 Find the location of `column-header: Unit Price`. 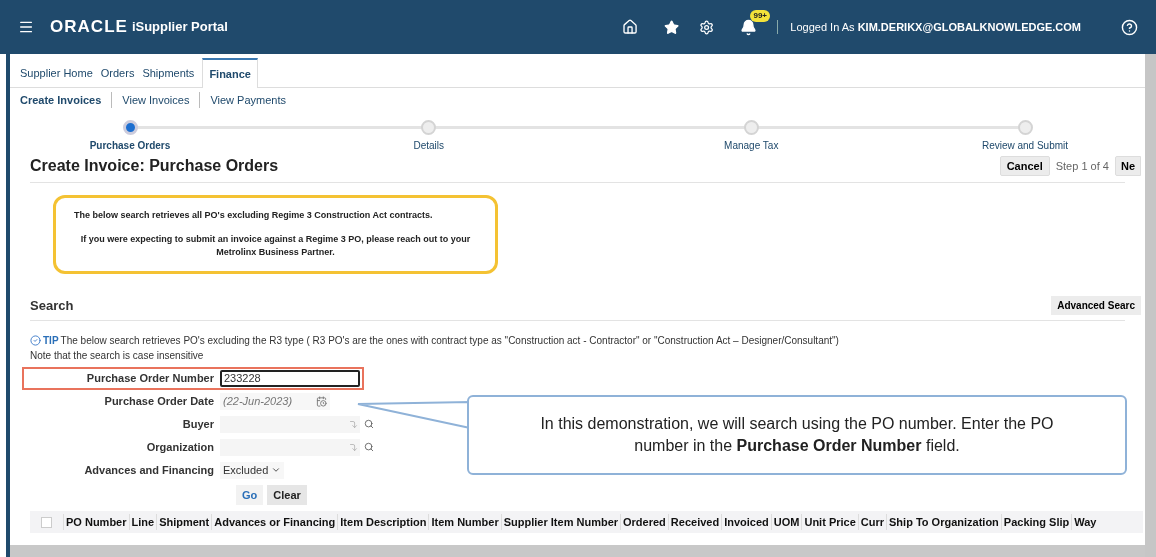

column-header: Unit Price is located at coordinates (829, 522).